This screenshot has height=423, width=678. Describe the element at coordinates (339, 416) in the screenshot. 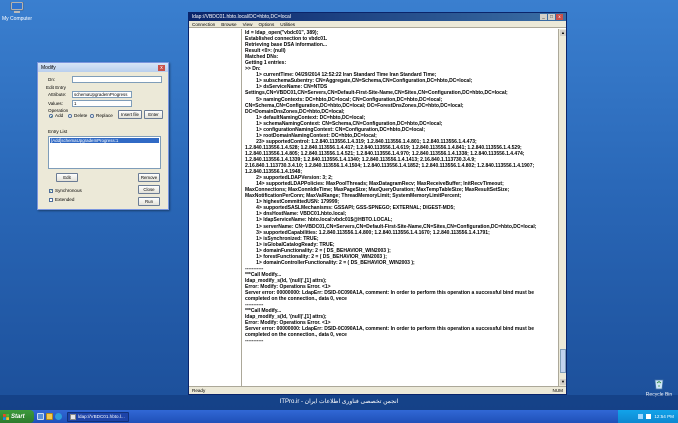

I see `taskbar: Start ldap://VBDC01.hbto.l... 12:54 PM` at that location.